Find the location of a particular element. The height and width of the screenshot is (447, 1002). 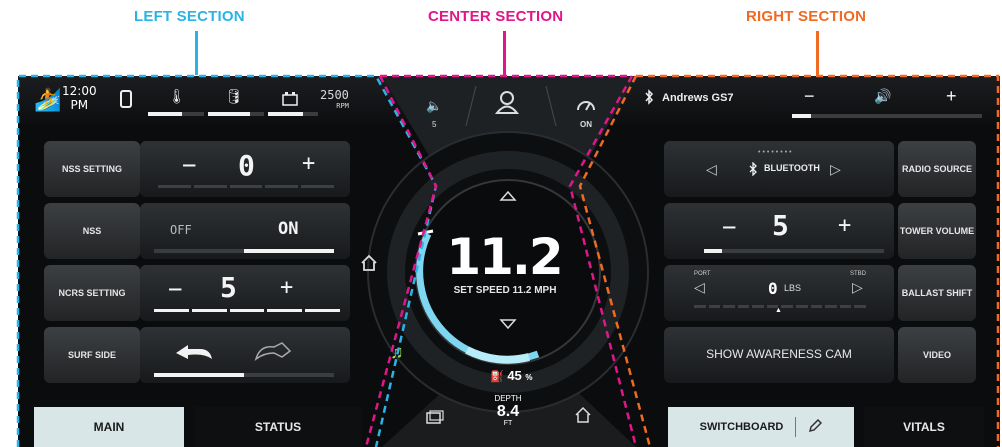

set-speed-label: SET SPEED is located at coordinates (481, 290).